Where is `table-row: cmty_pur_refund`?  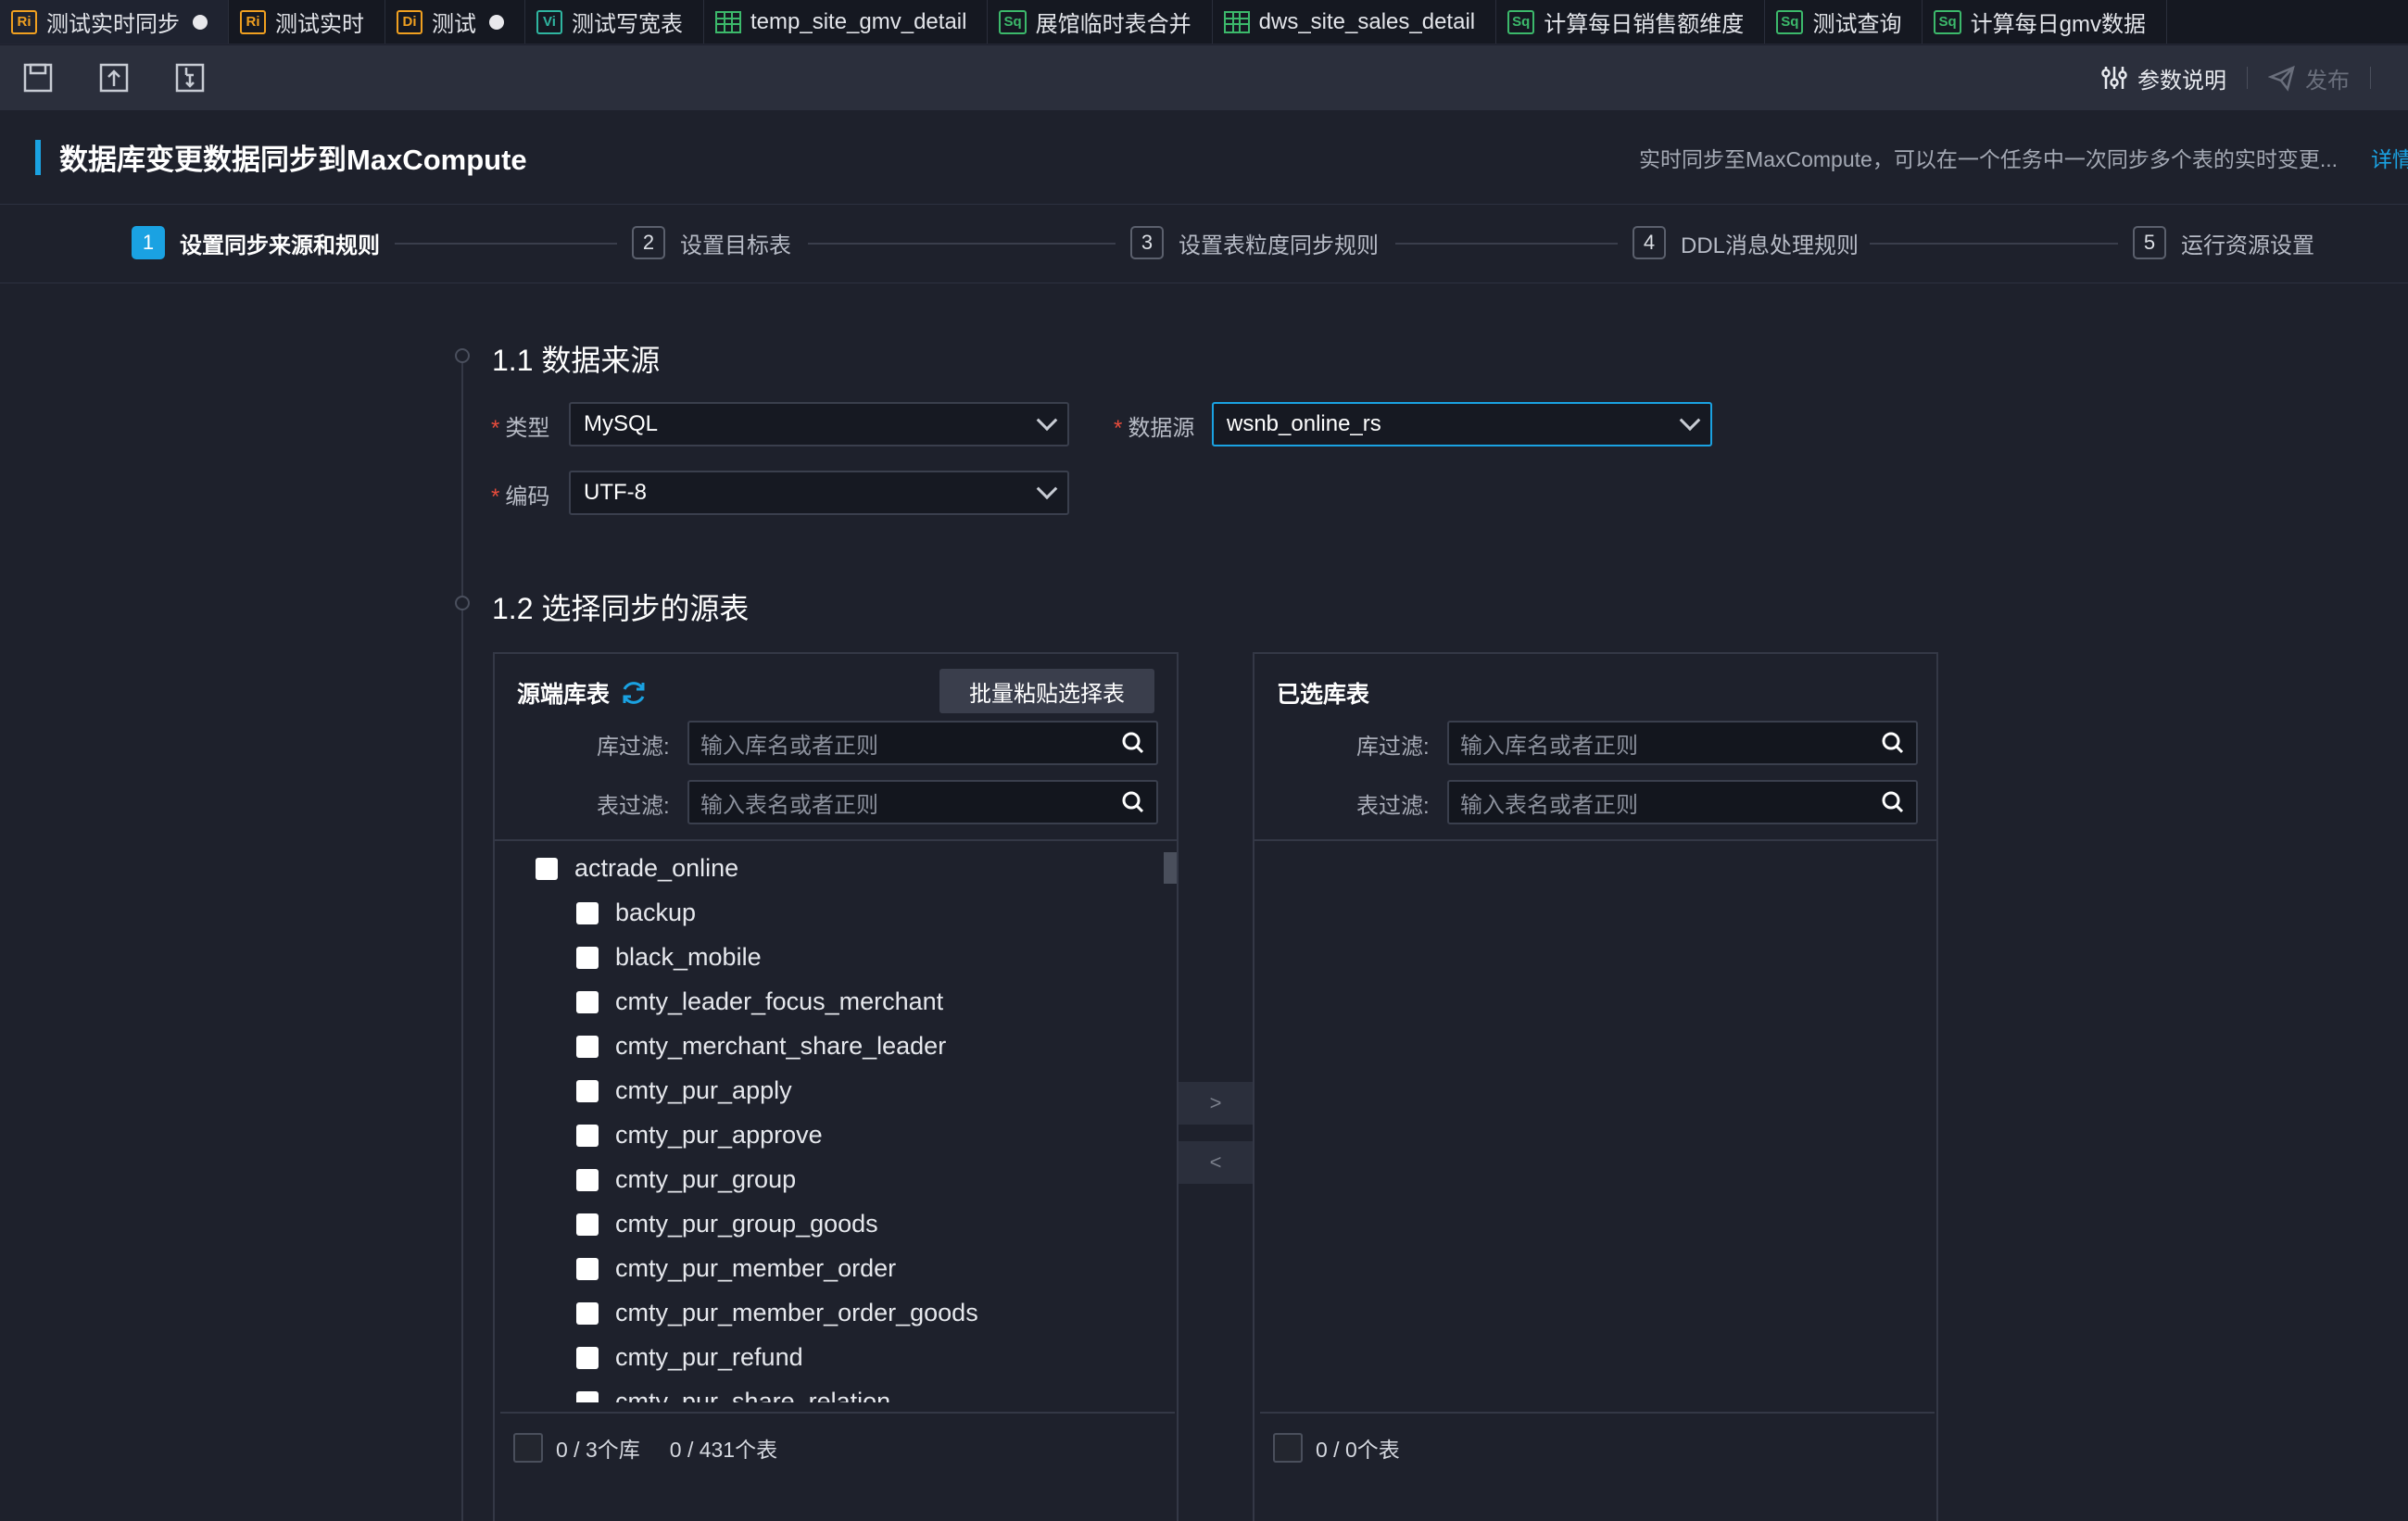
table-row: cmty_pur_refund is located at coordinates (689, 1358).